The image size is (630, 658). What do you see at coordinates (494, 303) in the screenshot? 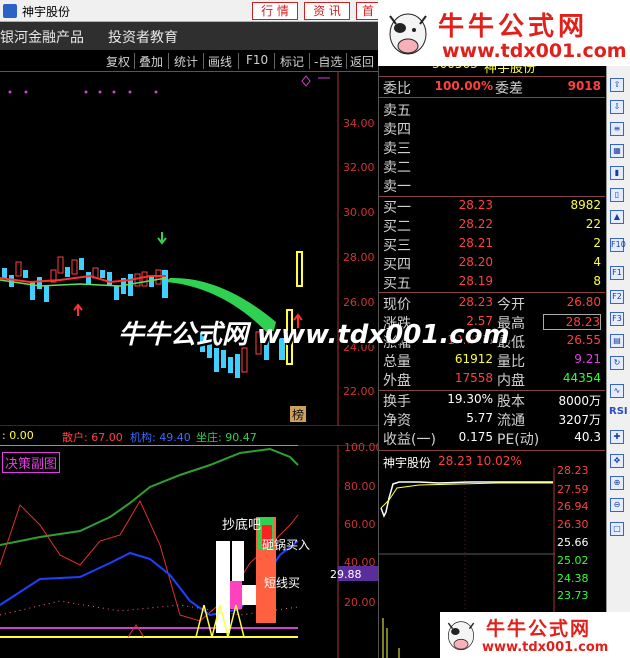
I see `stats-row: 现价 28.23 今开 26.80` at bounding box center [494, 303].